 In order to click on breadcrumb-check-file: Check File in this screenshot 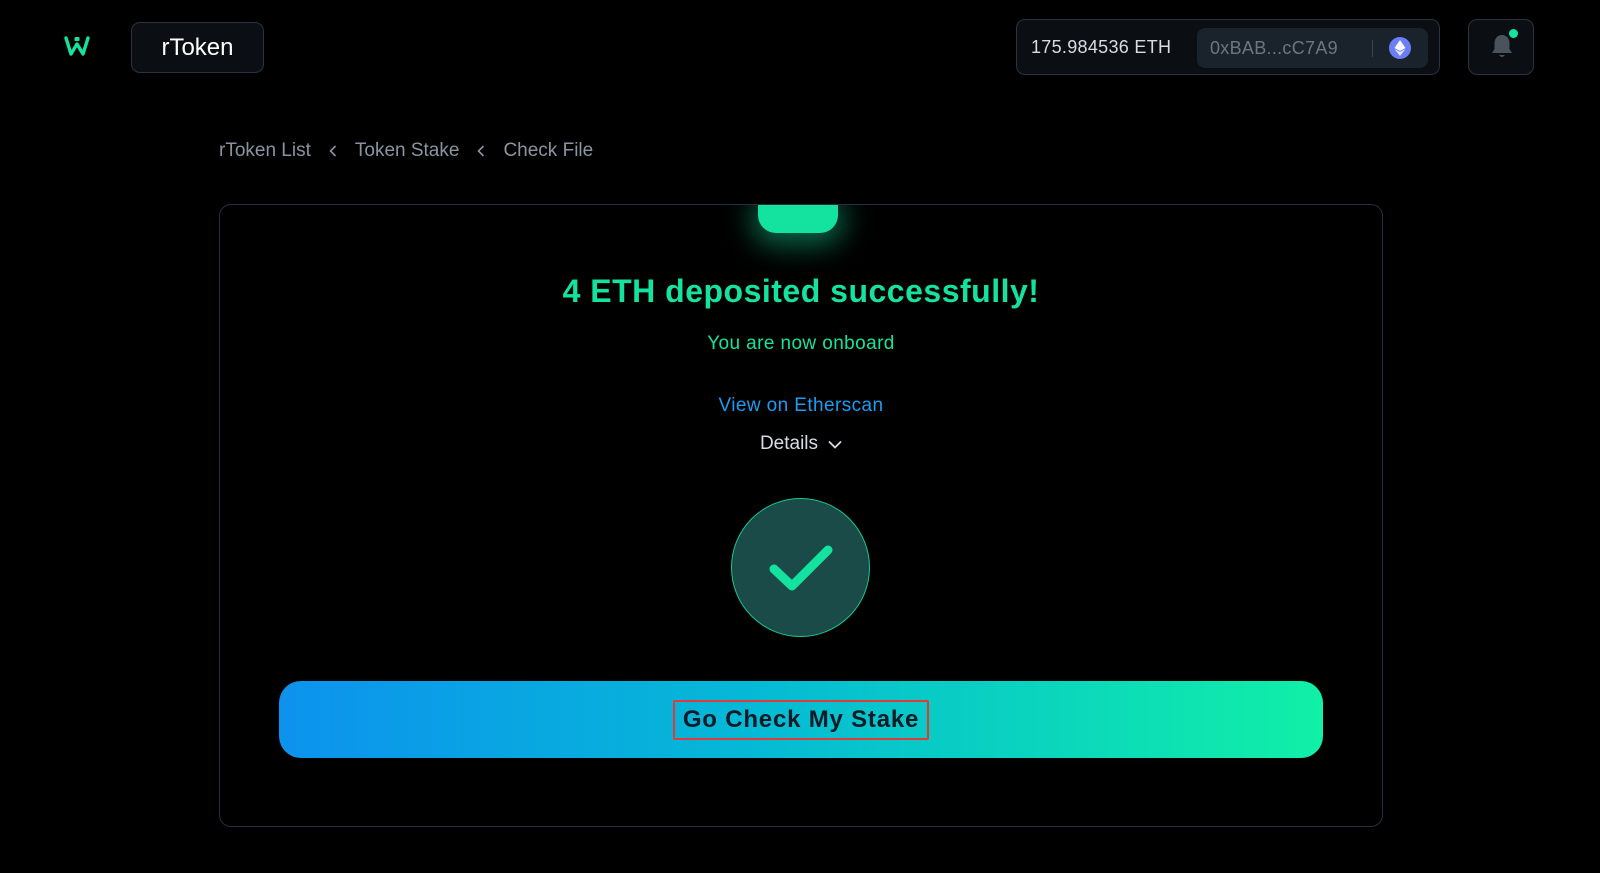, I will do `click(548, 150)`.